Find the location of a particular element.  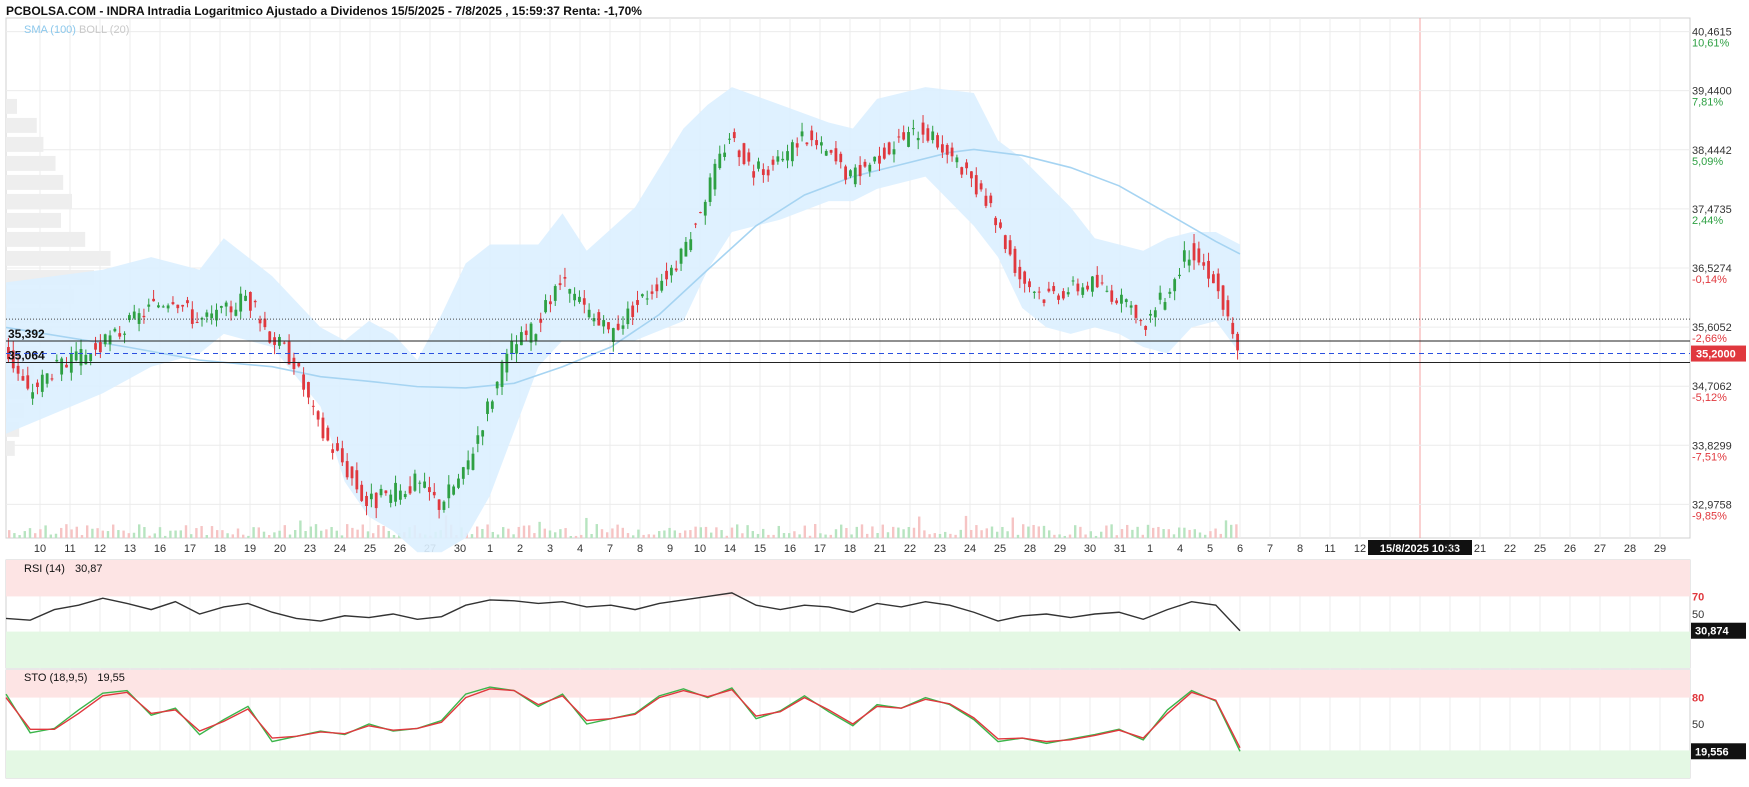

osc-mid-label: 50 is located at coordinates (1698, 725).